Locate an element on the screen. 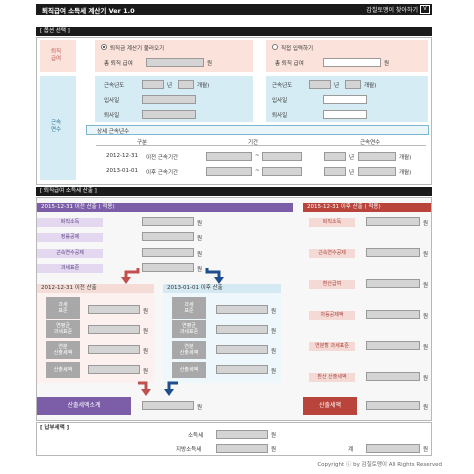  sub-left-item-0: 과세 표준 is located at coordinates (63, 308).